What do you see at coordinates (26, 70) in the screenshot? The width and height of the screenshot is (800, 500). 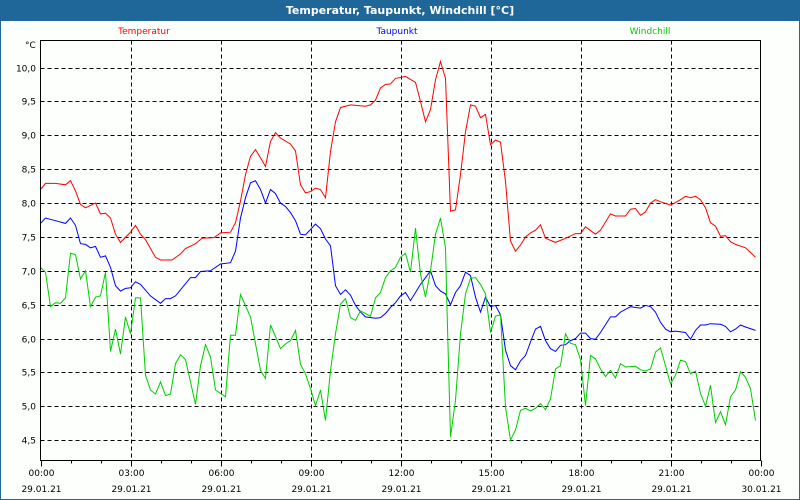 I see `y-tick-label: 10,0` at bounding box center [26, 70].